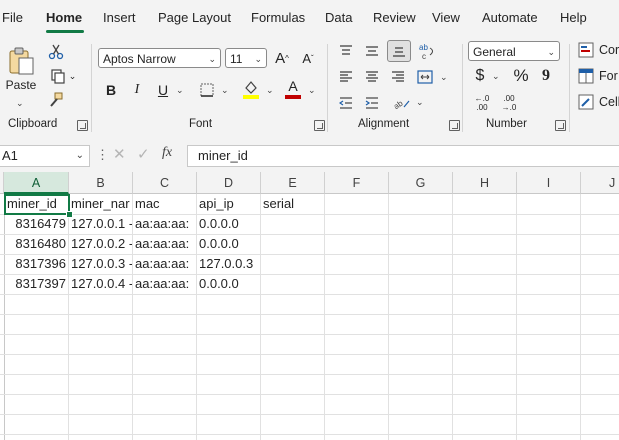 Image resolution: width=619 pixels, height=440 pixels. I want to click on currency-dropdown-caret: ⌄, so click(496, 76).